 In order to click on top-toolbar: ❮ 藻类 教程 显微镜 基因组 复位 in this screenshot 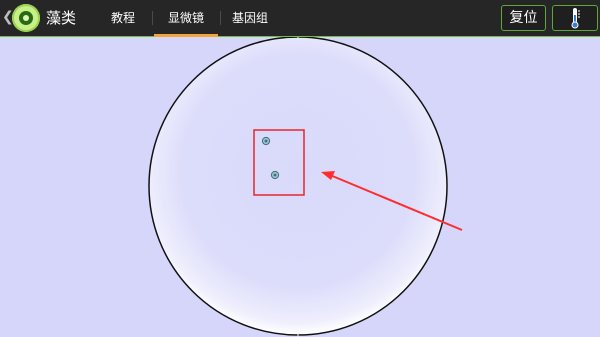, I will do `click(300, 18)`.